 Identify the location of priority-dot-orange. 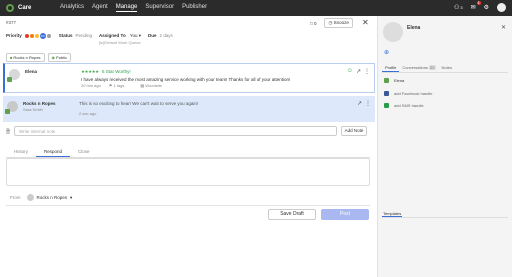
(31, 36).